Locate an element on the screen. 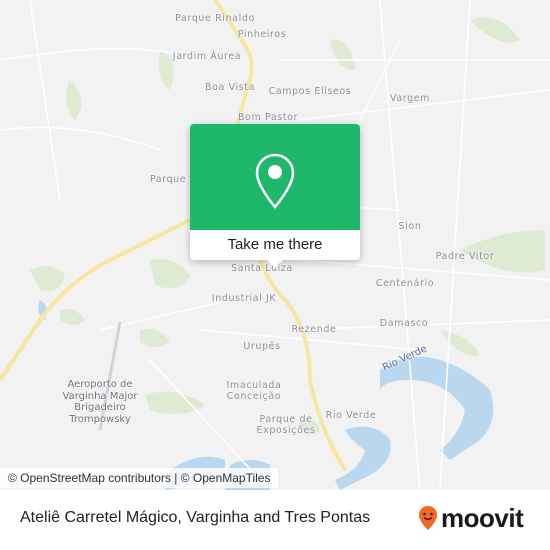  map-label: Urupês is located at coordinates (262, 346).